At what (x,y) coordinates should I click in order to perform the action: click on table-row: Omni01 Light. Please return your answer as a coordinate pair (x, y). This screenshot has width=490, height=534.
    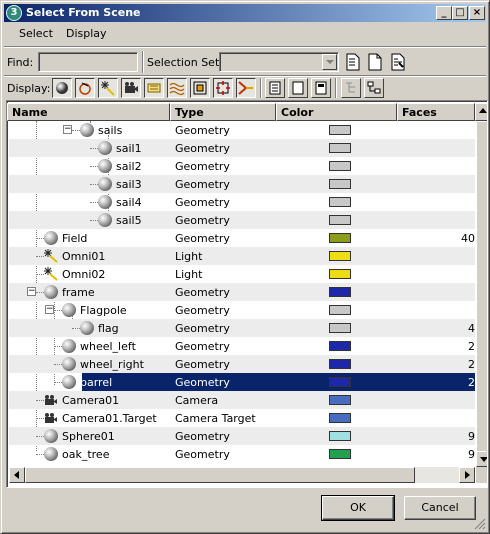
    Looking at the image, I should click on (242, 256).